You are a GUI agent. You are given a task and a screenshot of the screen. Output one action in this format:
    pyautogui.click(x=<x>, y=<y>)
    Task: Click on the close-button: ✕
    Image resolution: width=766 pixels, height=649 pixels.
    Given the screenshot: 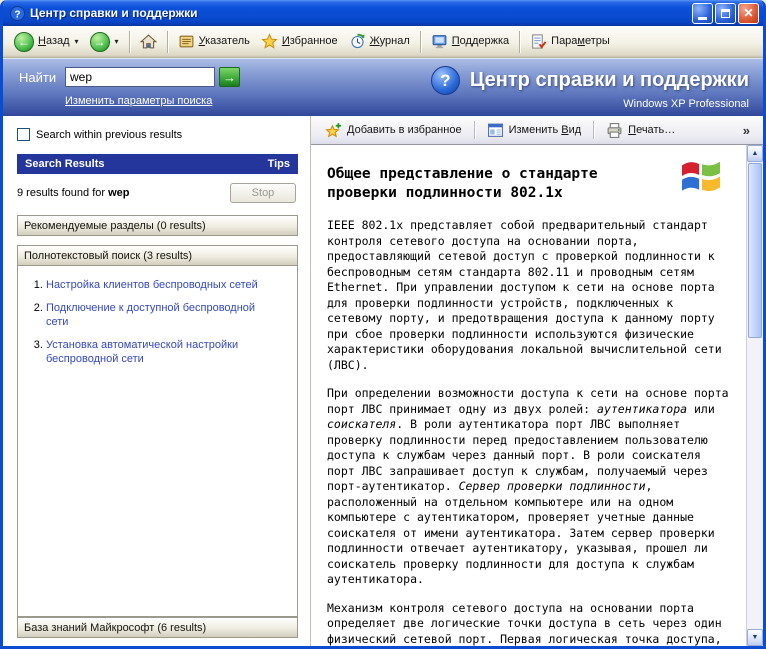 What is the action you would take?
    pyautogui.click(x=748, y=13)
    